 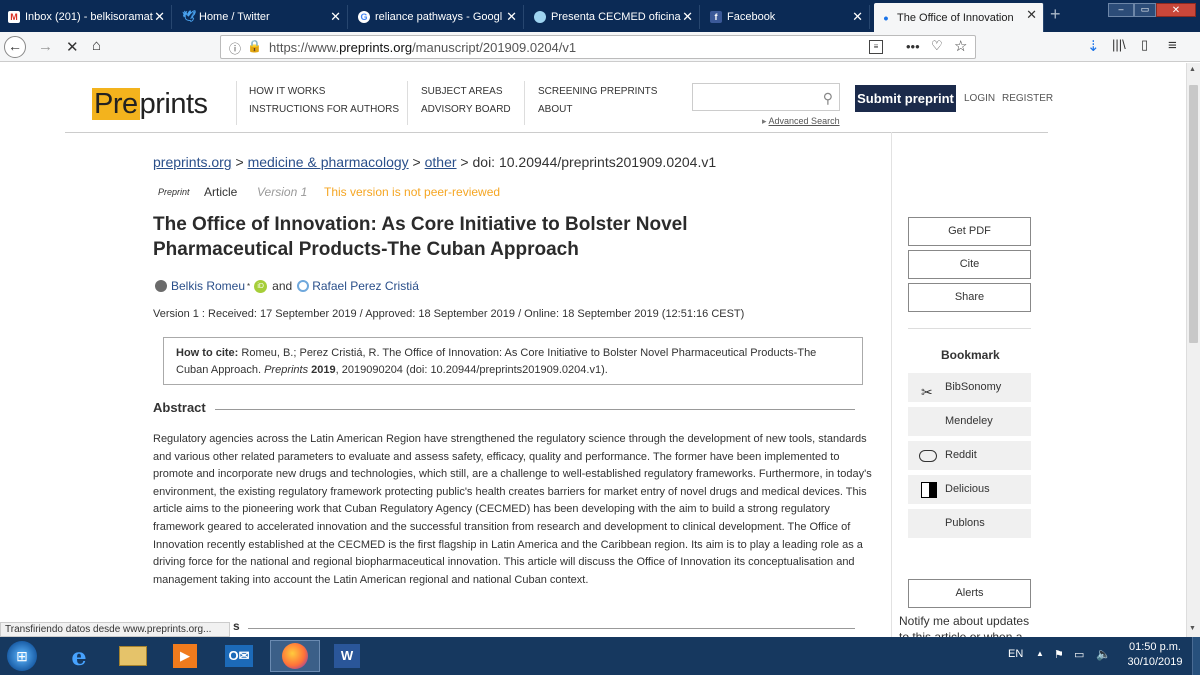 I want to click on show-hidden-icons: ▲, so click(x=1040, y=653).